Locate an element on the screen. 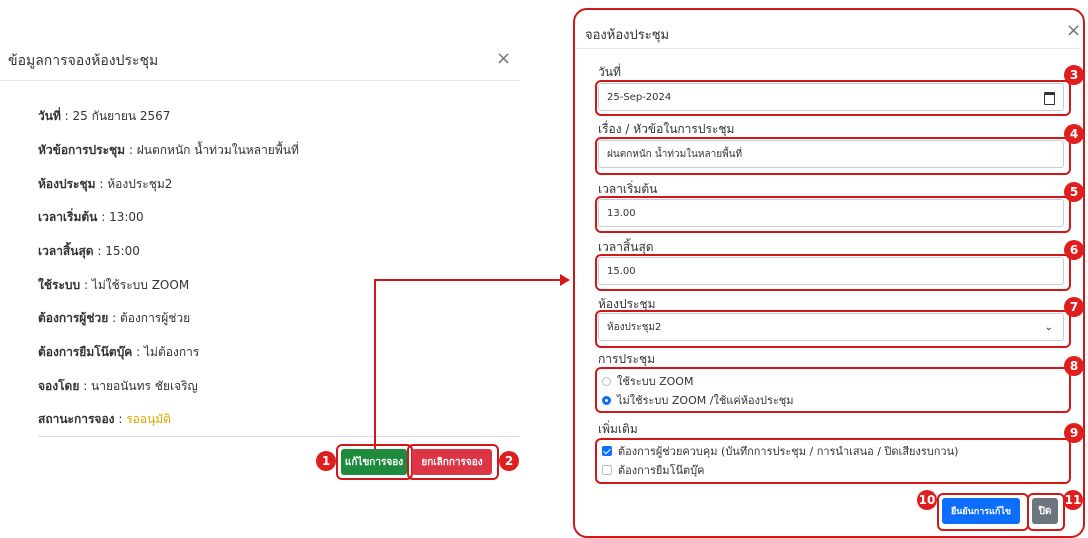  info-row-date: วันที่ : 25 กันยายน 2567 is located at coordinates (104, 116).